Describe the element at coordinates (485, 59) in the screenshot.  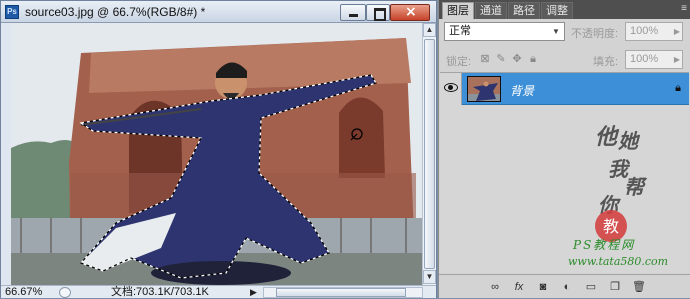
I see `lock-transparency-icon: ⊠` at that location.